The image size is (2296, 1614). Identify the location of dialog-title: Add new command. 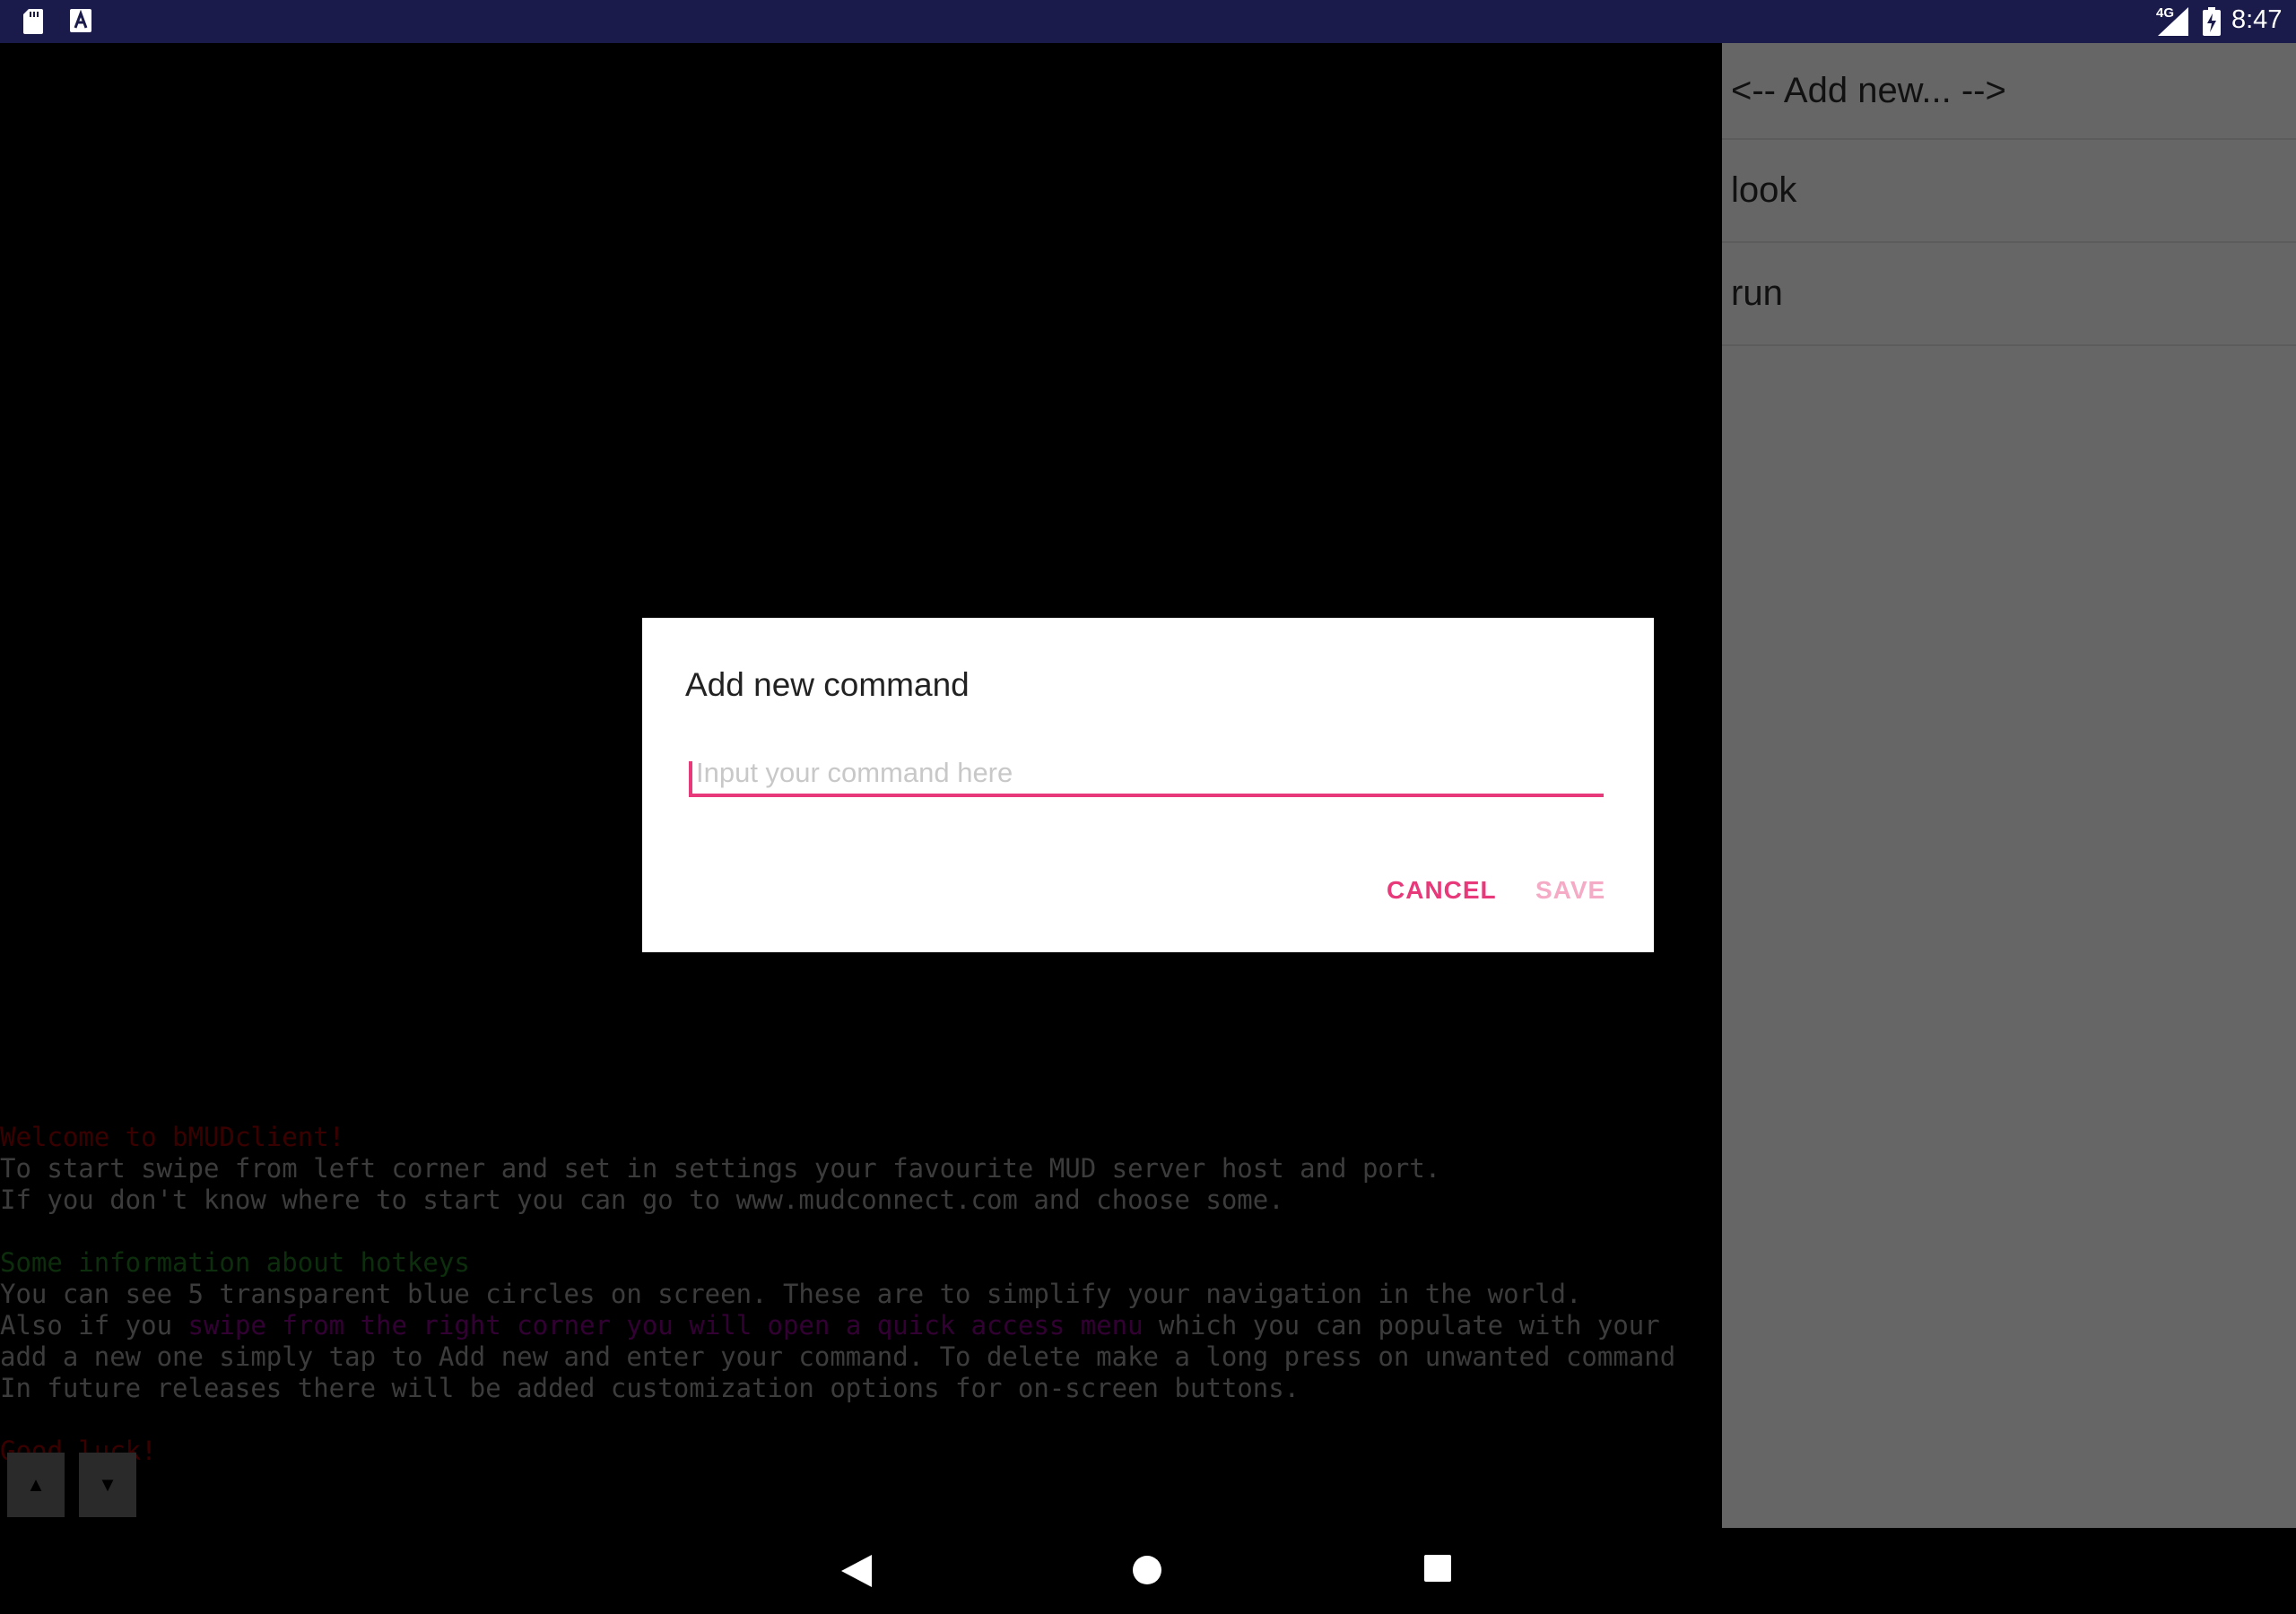
(827, 684).